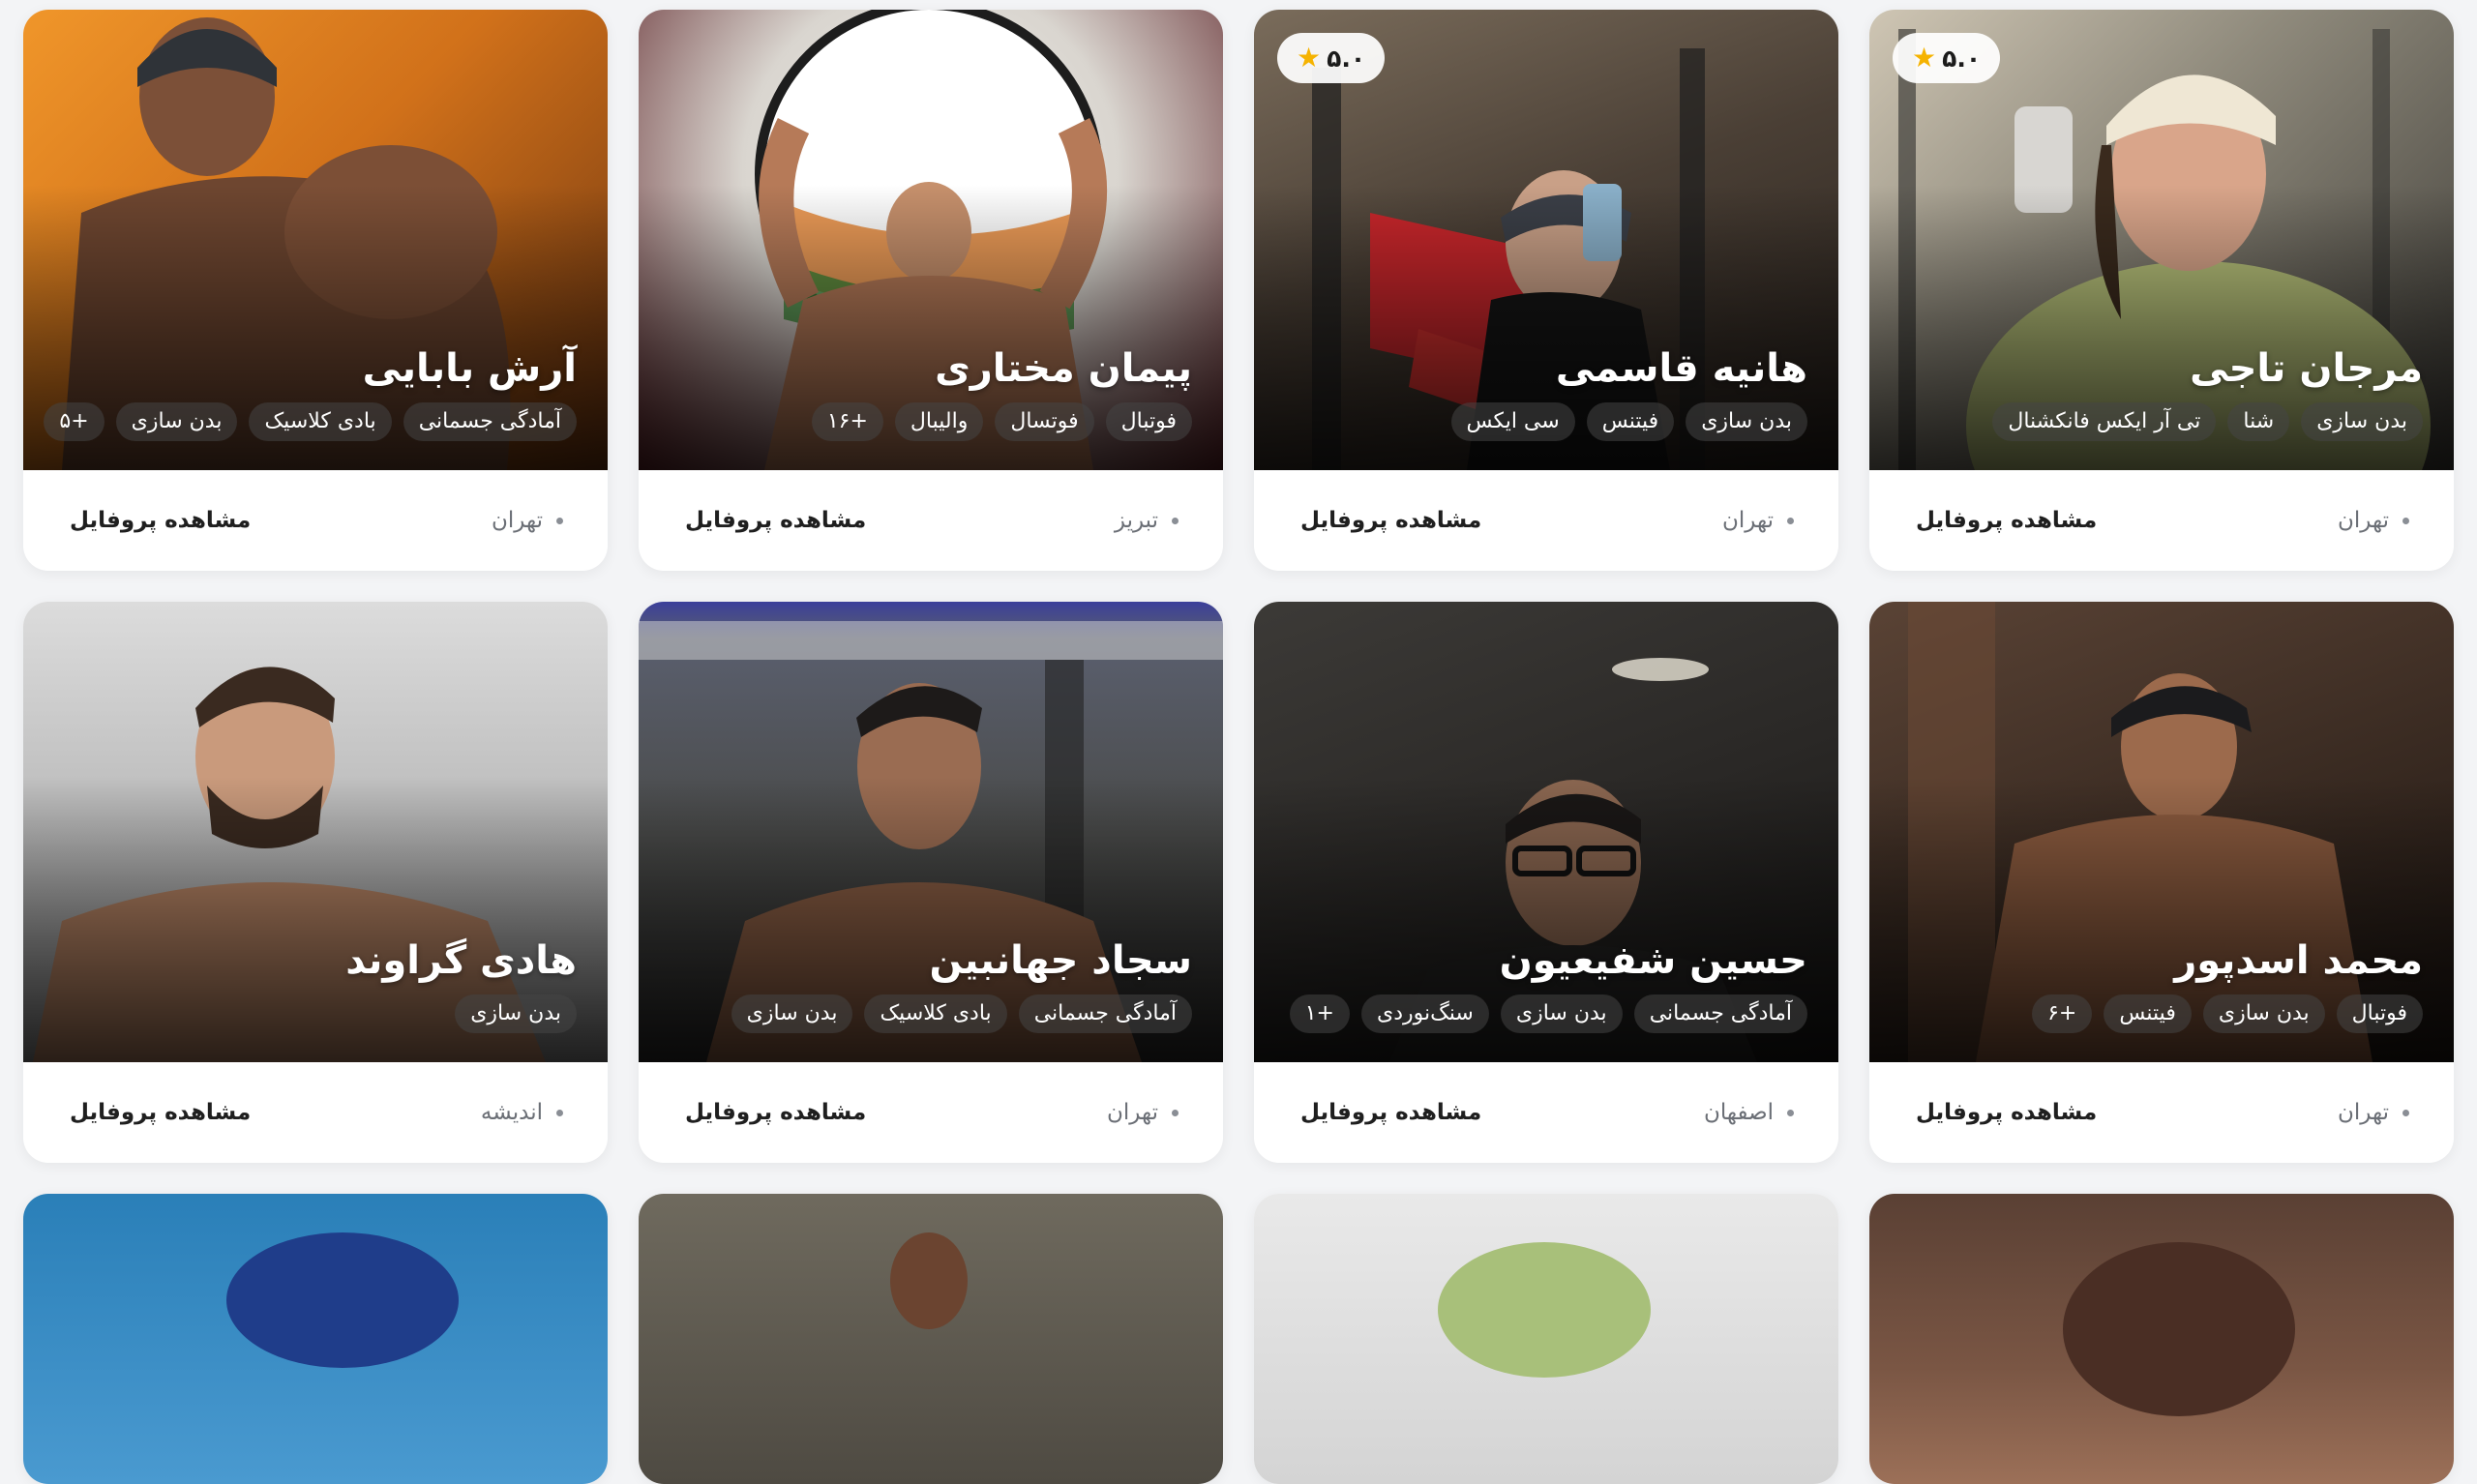 Image resolution: width=2477 pixels, height=1484 pixels. I want to click on city-label: تبریز, so click(1136, 520).